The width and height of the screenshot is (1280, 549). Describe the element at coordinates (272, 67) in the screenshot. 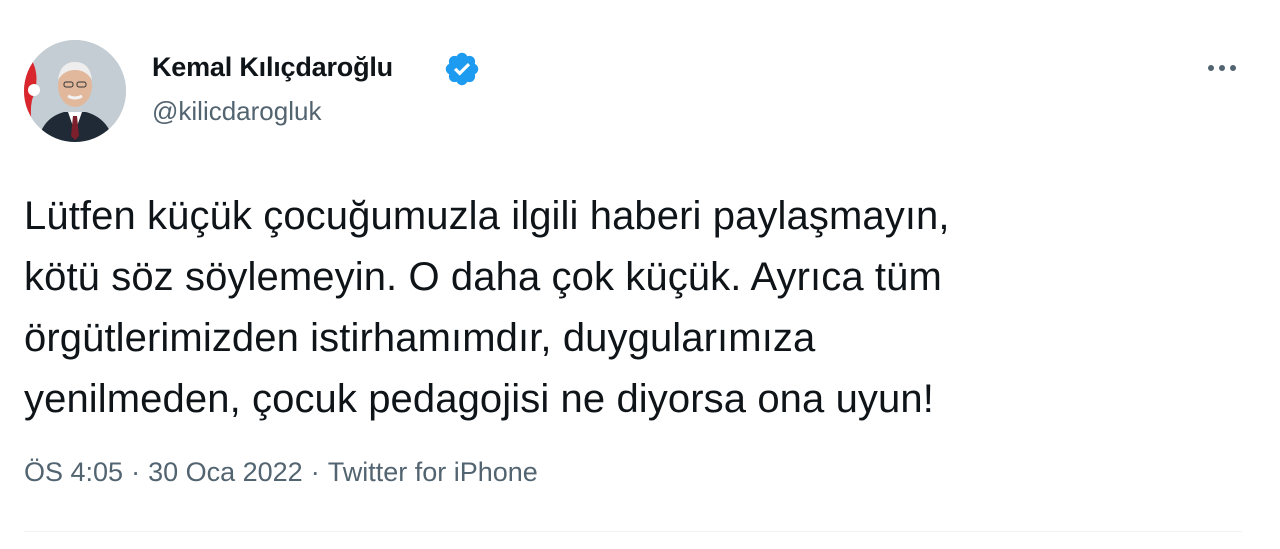

I see `author-name: Kemal Kılıçdaroğlu` at that location.